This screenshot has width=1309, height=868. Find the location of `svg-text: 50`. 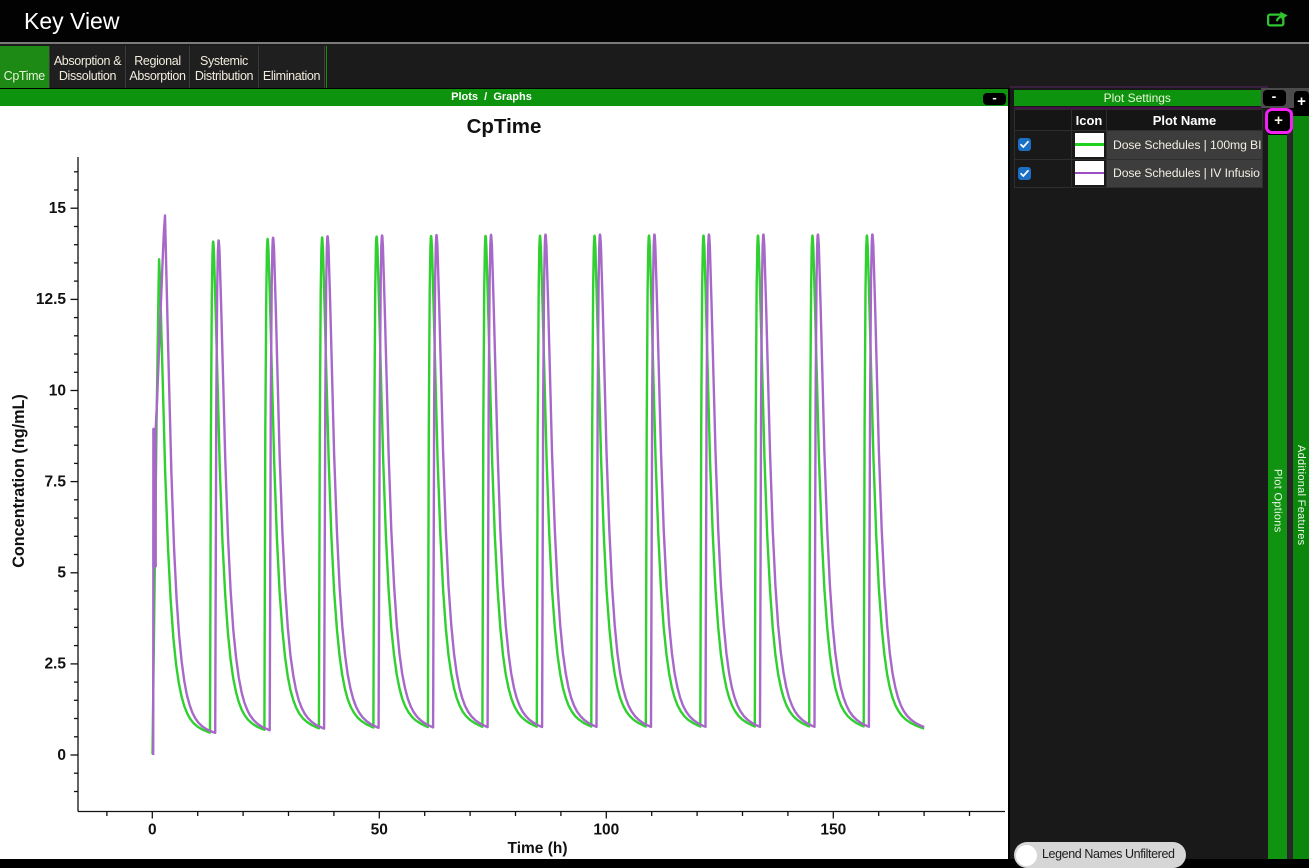

svg-text: 50 is located at coordinates (379, 829).